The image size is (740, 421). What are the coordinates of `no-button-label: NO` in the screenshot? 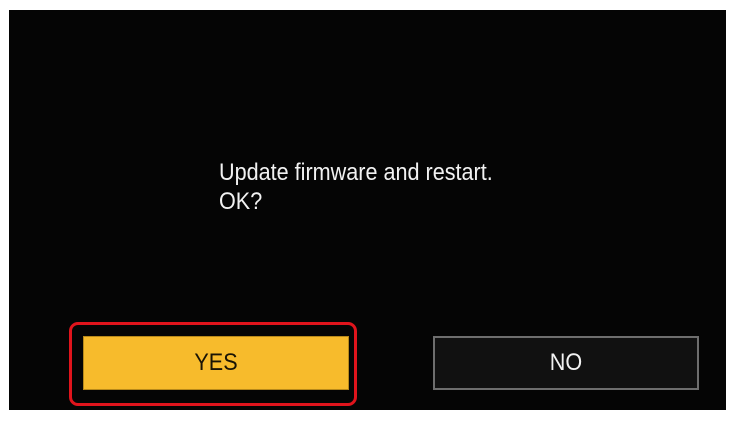 It's located at (566, 362).